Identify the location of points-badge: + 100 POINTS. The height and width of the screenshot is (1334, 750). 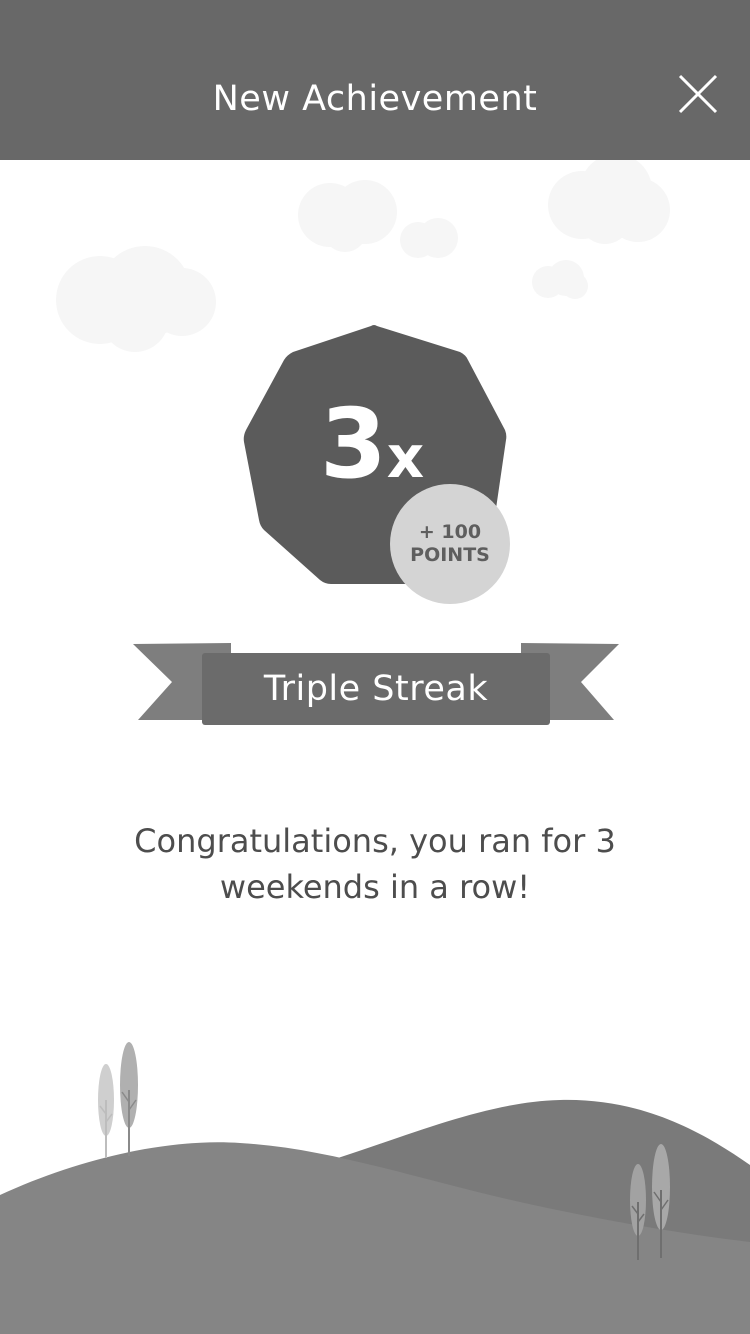
(450, 544).